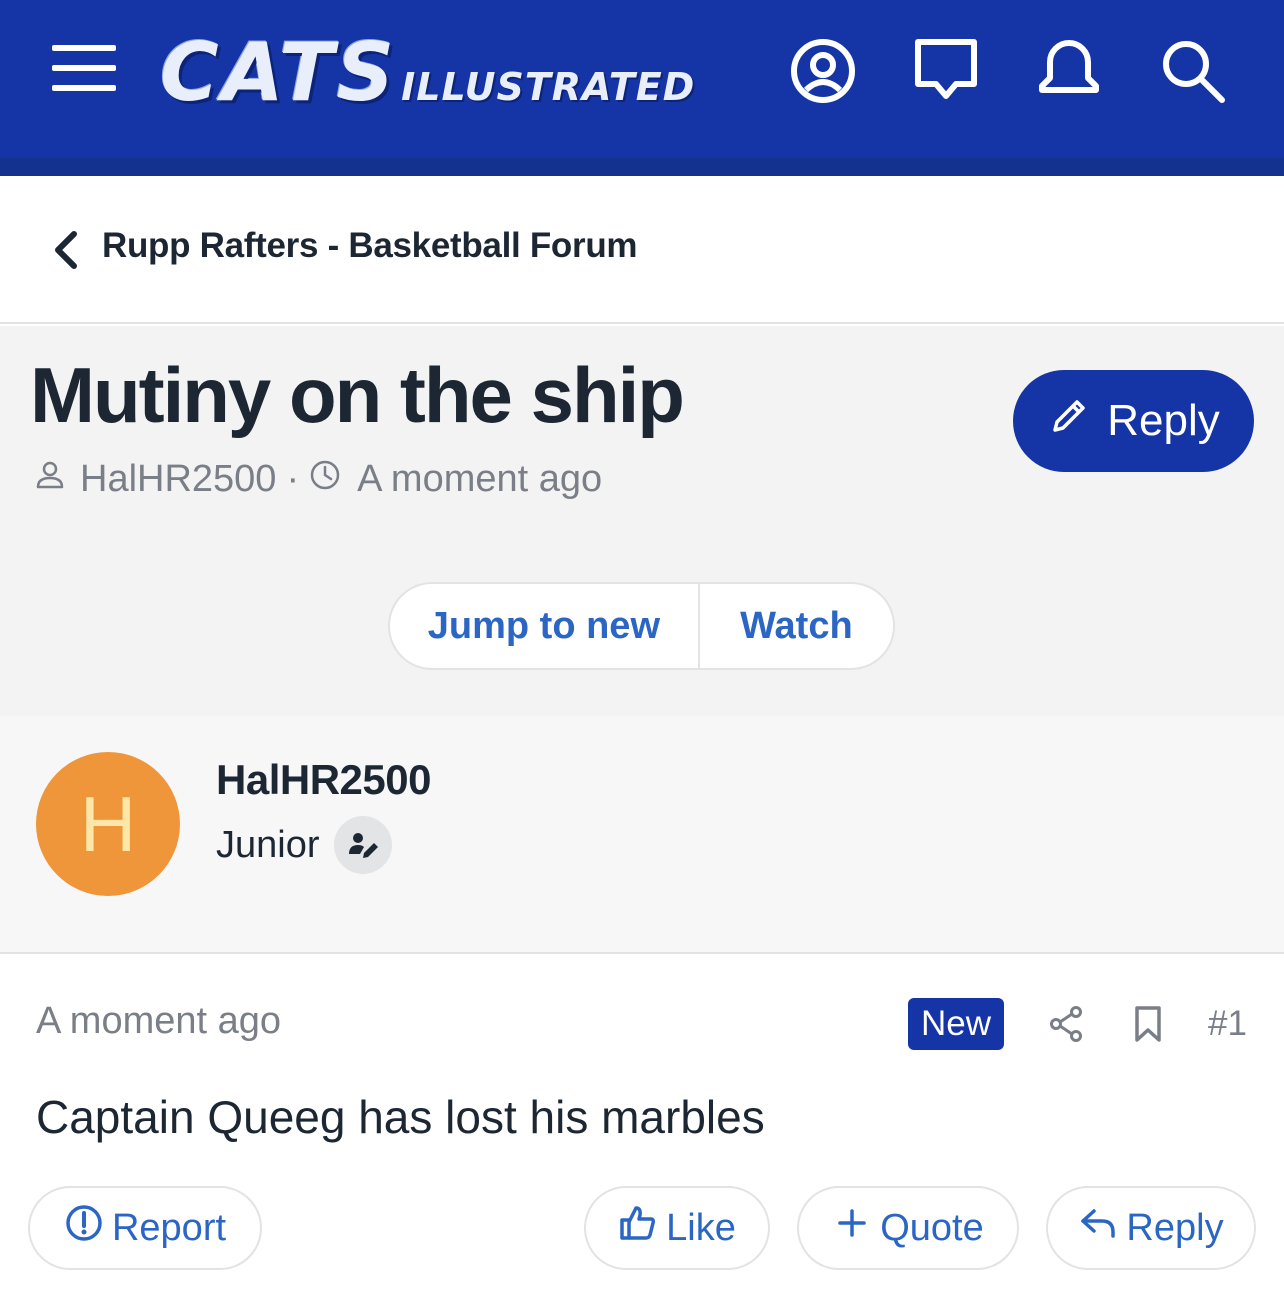 The height and width of the screenshot is (1296, 1284). What do you see at coordinates (1163, 420) in the screenshot?
I see `reply-button-label: Reply` at bounding box center [1163, 420].